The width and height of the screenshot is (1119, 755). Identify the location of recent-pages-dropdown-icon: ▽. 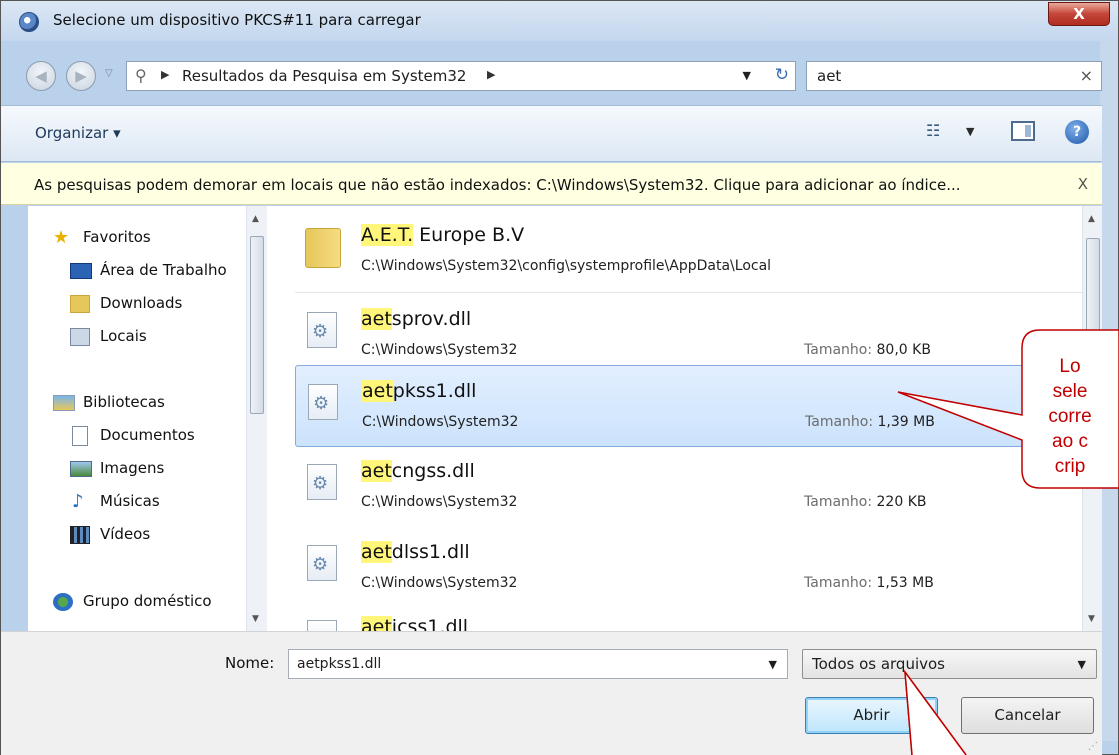
(109, 73).